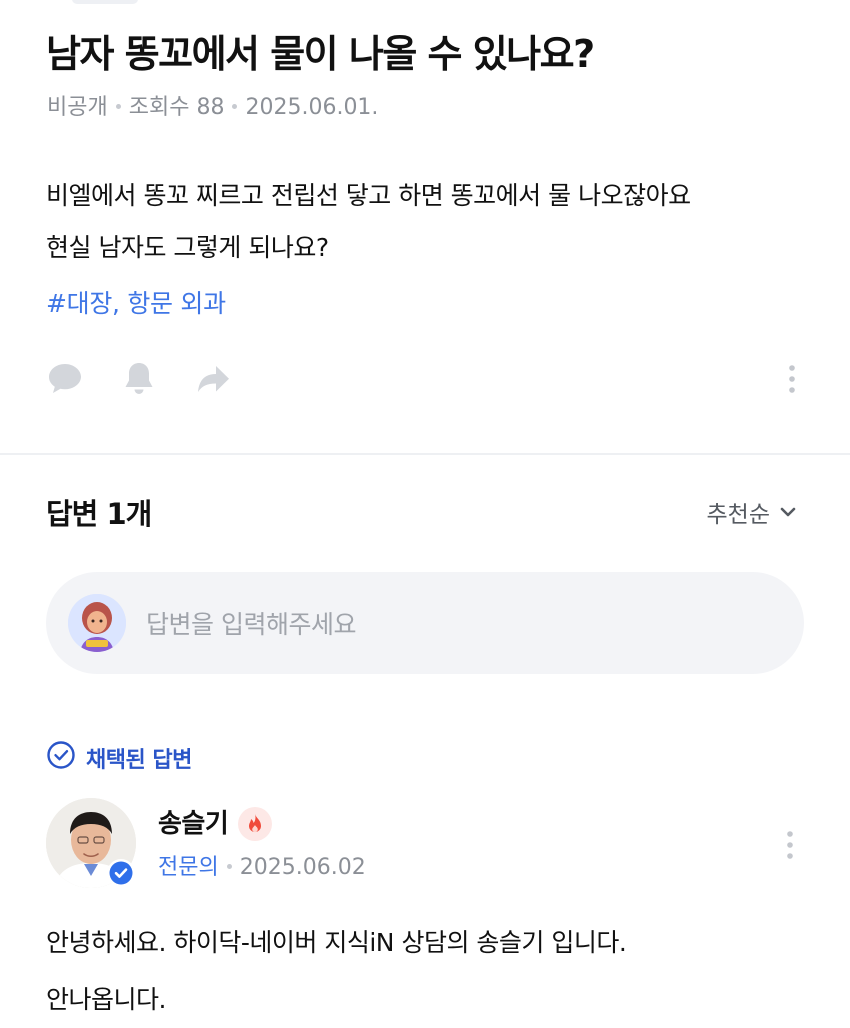  I want to click on question-body-line: 현실 남자도 그렇게 되나요?, so click(187, 247).